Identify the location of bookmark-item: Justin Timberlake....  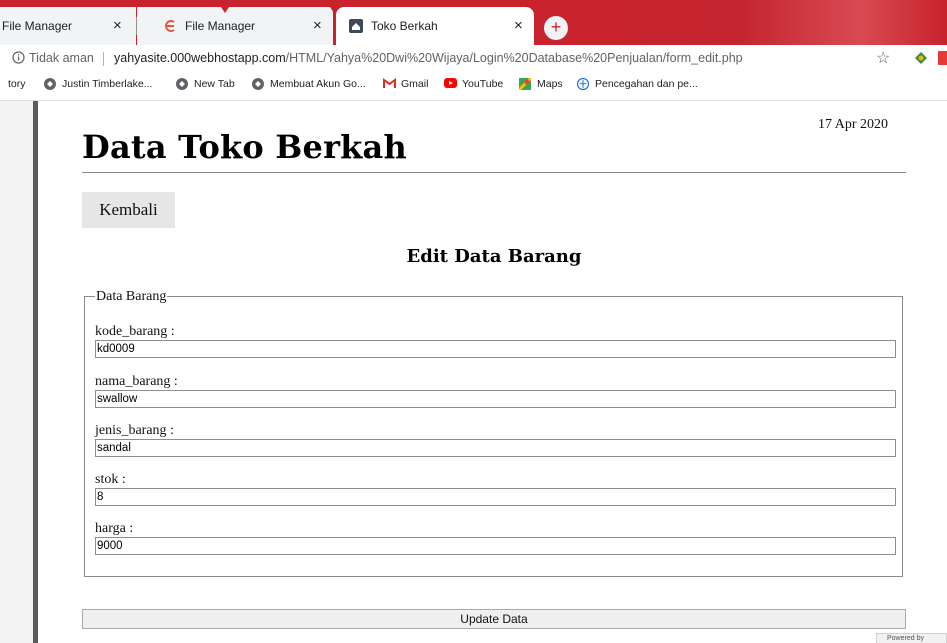
(98, 84).